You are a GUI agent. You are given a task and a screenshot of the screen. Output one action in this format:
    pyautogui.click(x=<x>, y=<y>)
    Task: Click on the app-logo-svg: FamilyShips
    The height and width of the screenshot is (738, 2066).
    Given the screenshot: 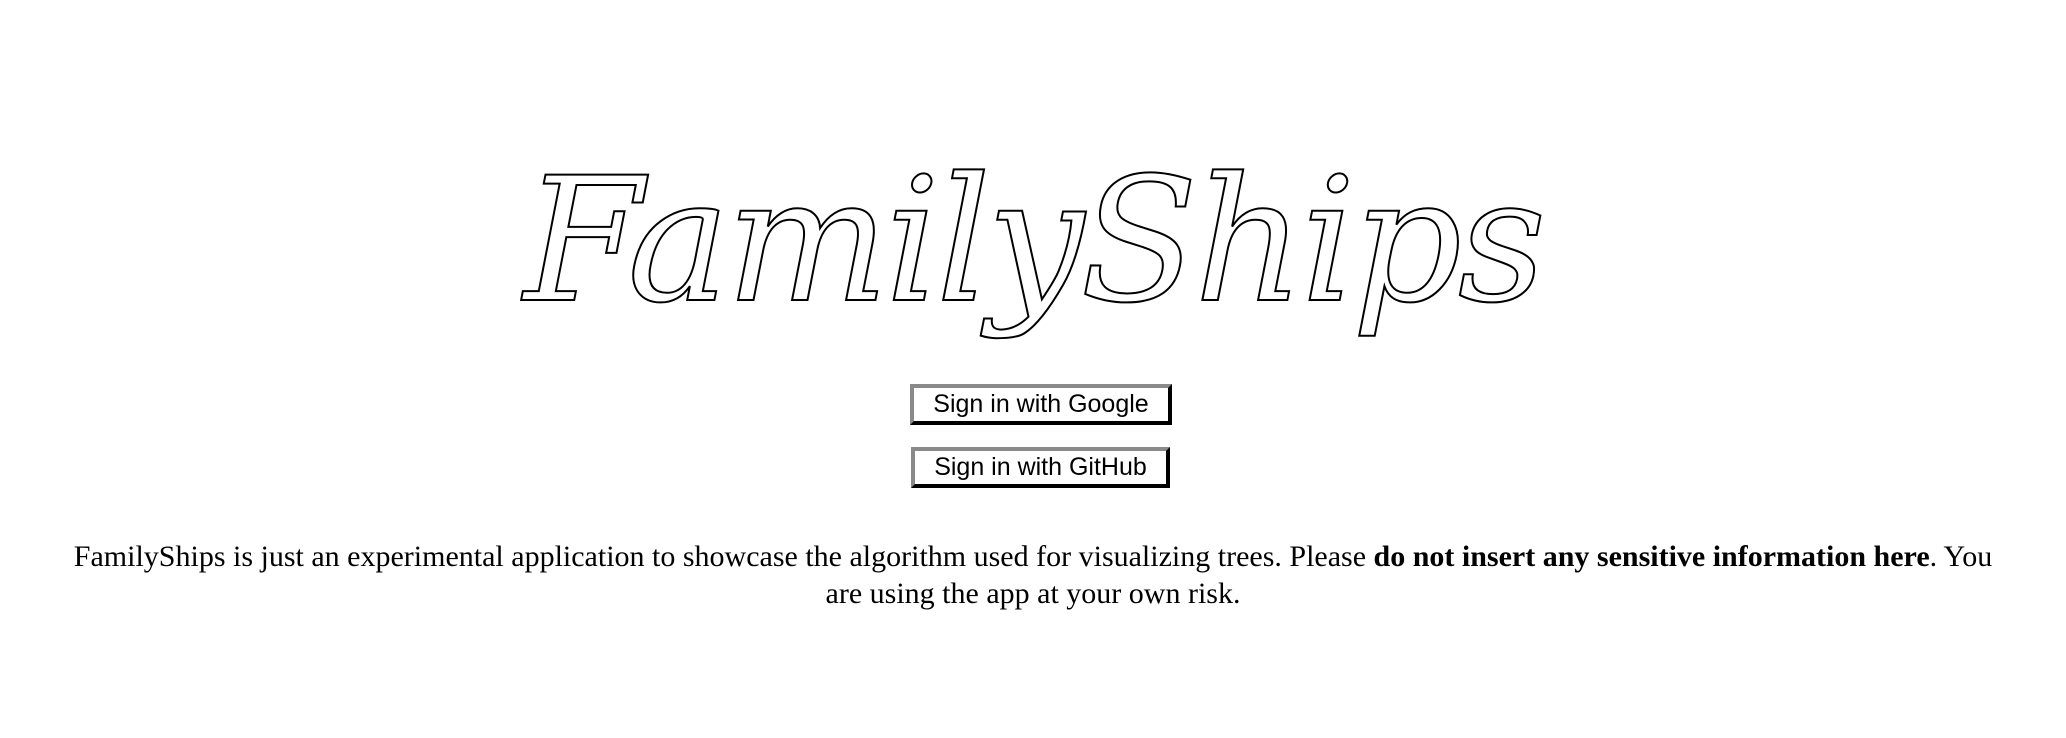 What is the action you would take?
    pyautogui.click(x=1034, y=240)
    